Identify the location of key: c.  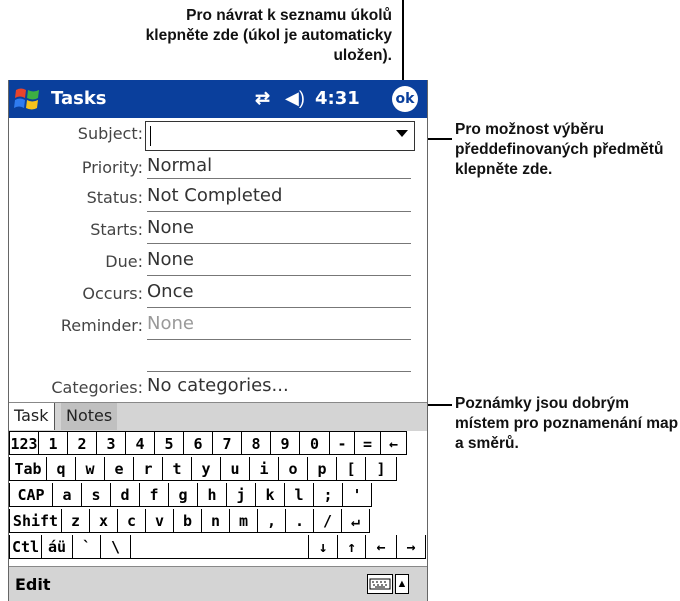
(132, 521).